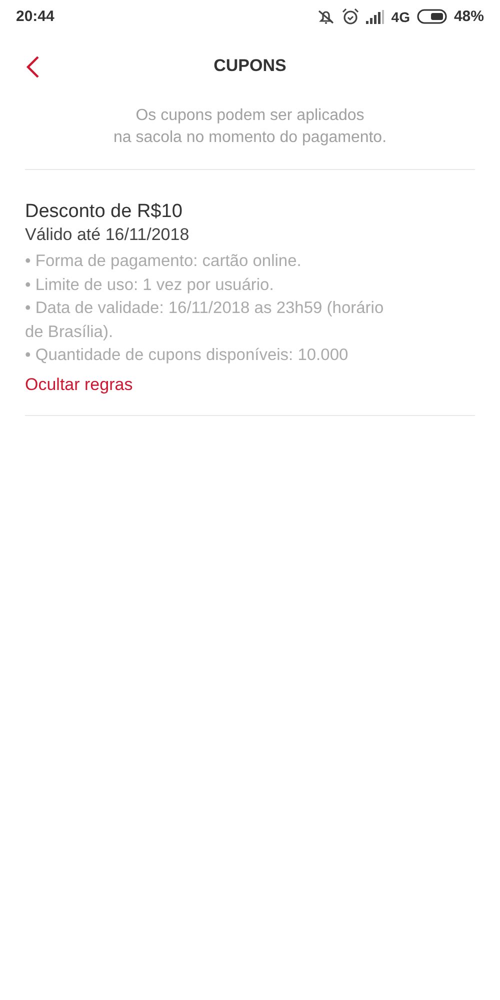 The image size is (500, 1000). Describe the element at coordinates (163, 261) in the screenshot. I see `coupon-rule: • Forma de pagamento: cartão online.` at that location.